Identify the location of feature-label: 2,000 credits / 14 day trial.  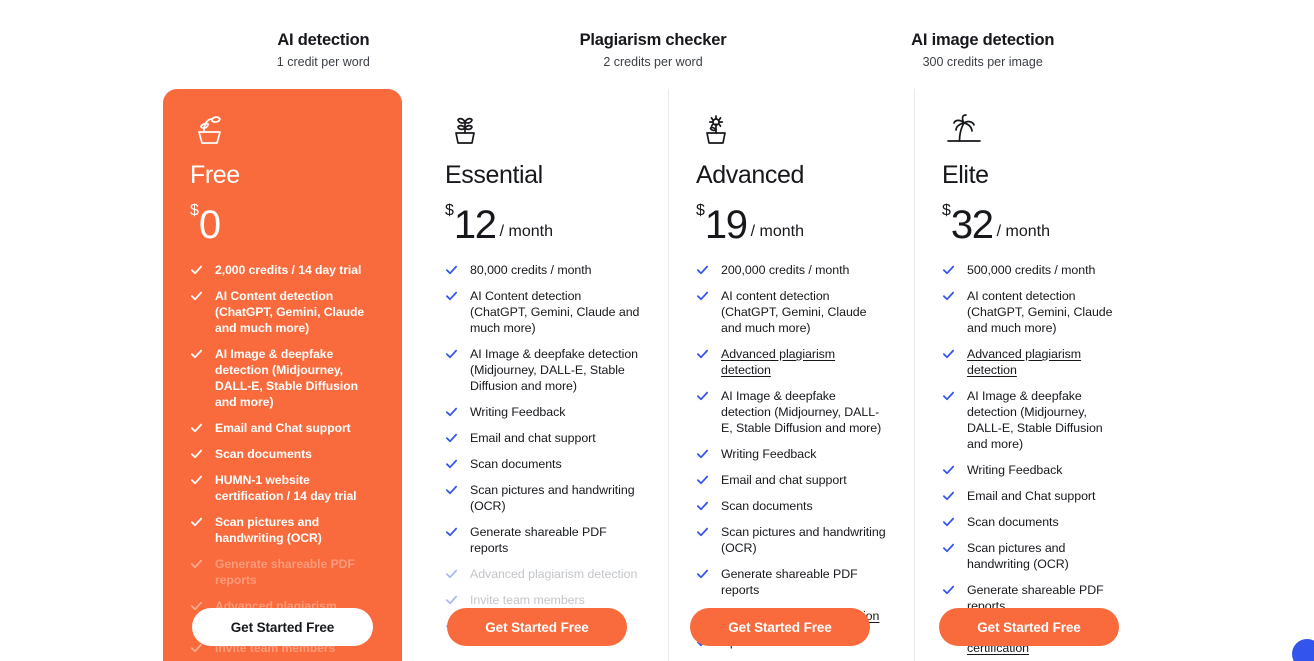
(288, 270).